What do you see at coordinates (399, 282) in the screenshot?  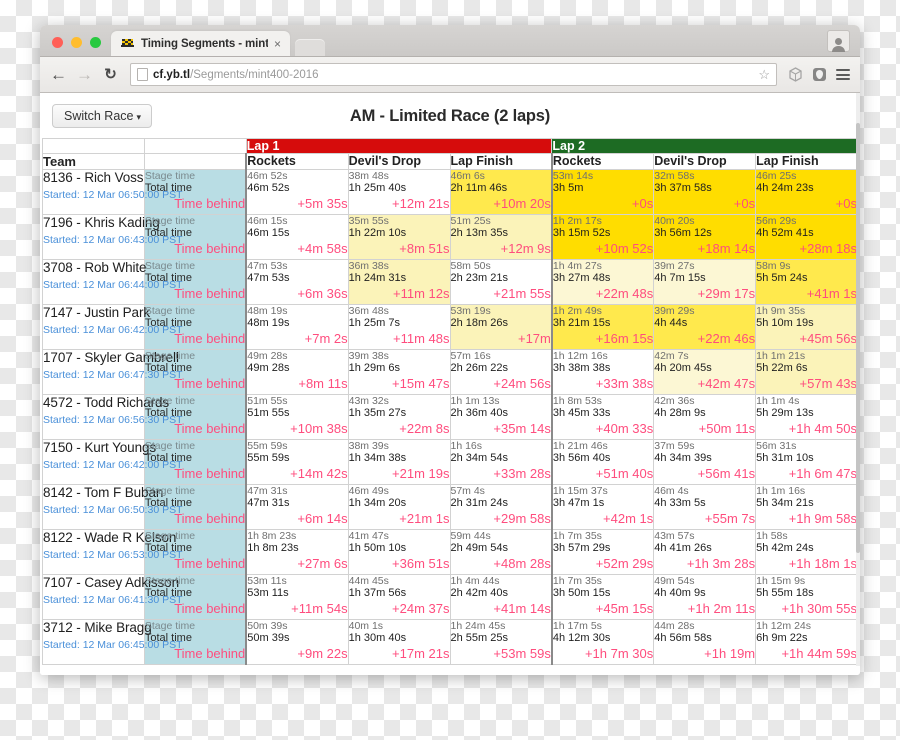 I see `segment-cell: 36m 38s 1h 24m 31s +11m 12s` at bounding box center [399, 282].